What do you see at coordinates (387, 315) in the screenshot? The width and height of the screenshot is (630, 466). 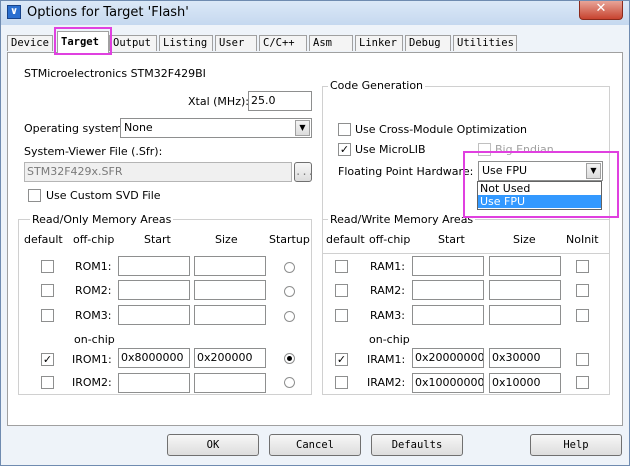 I see `ram3-label: RAM3:` at bounding box center [387, 315].